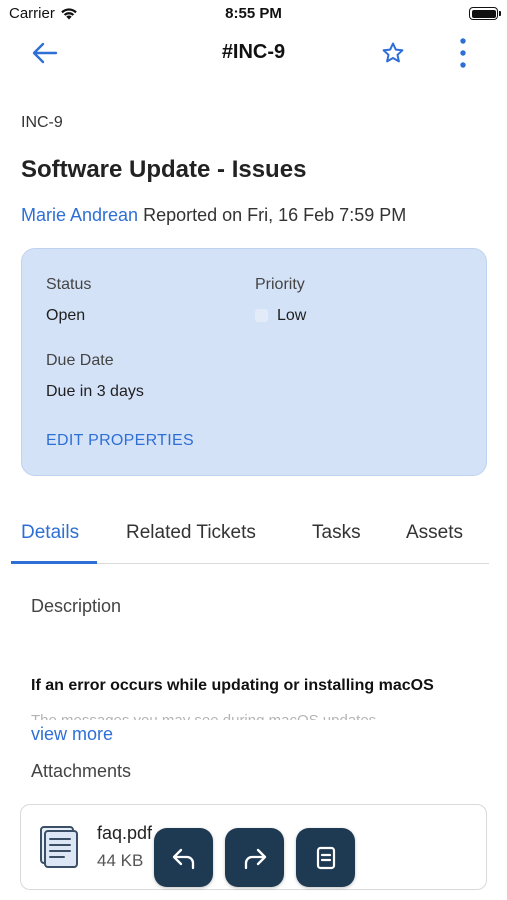  Describe the element at coordinates (42, 122) in the screenshot. I see `ticket-id: INC-9` at that location.